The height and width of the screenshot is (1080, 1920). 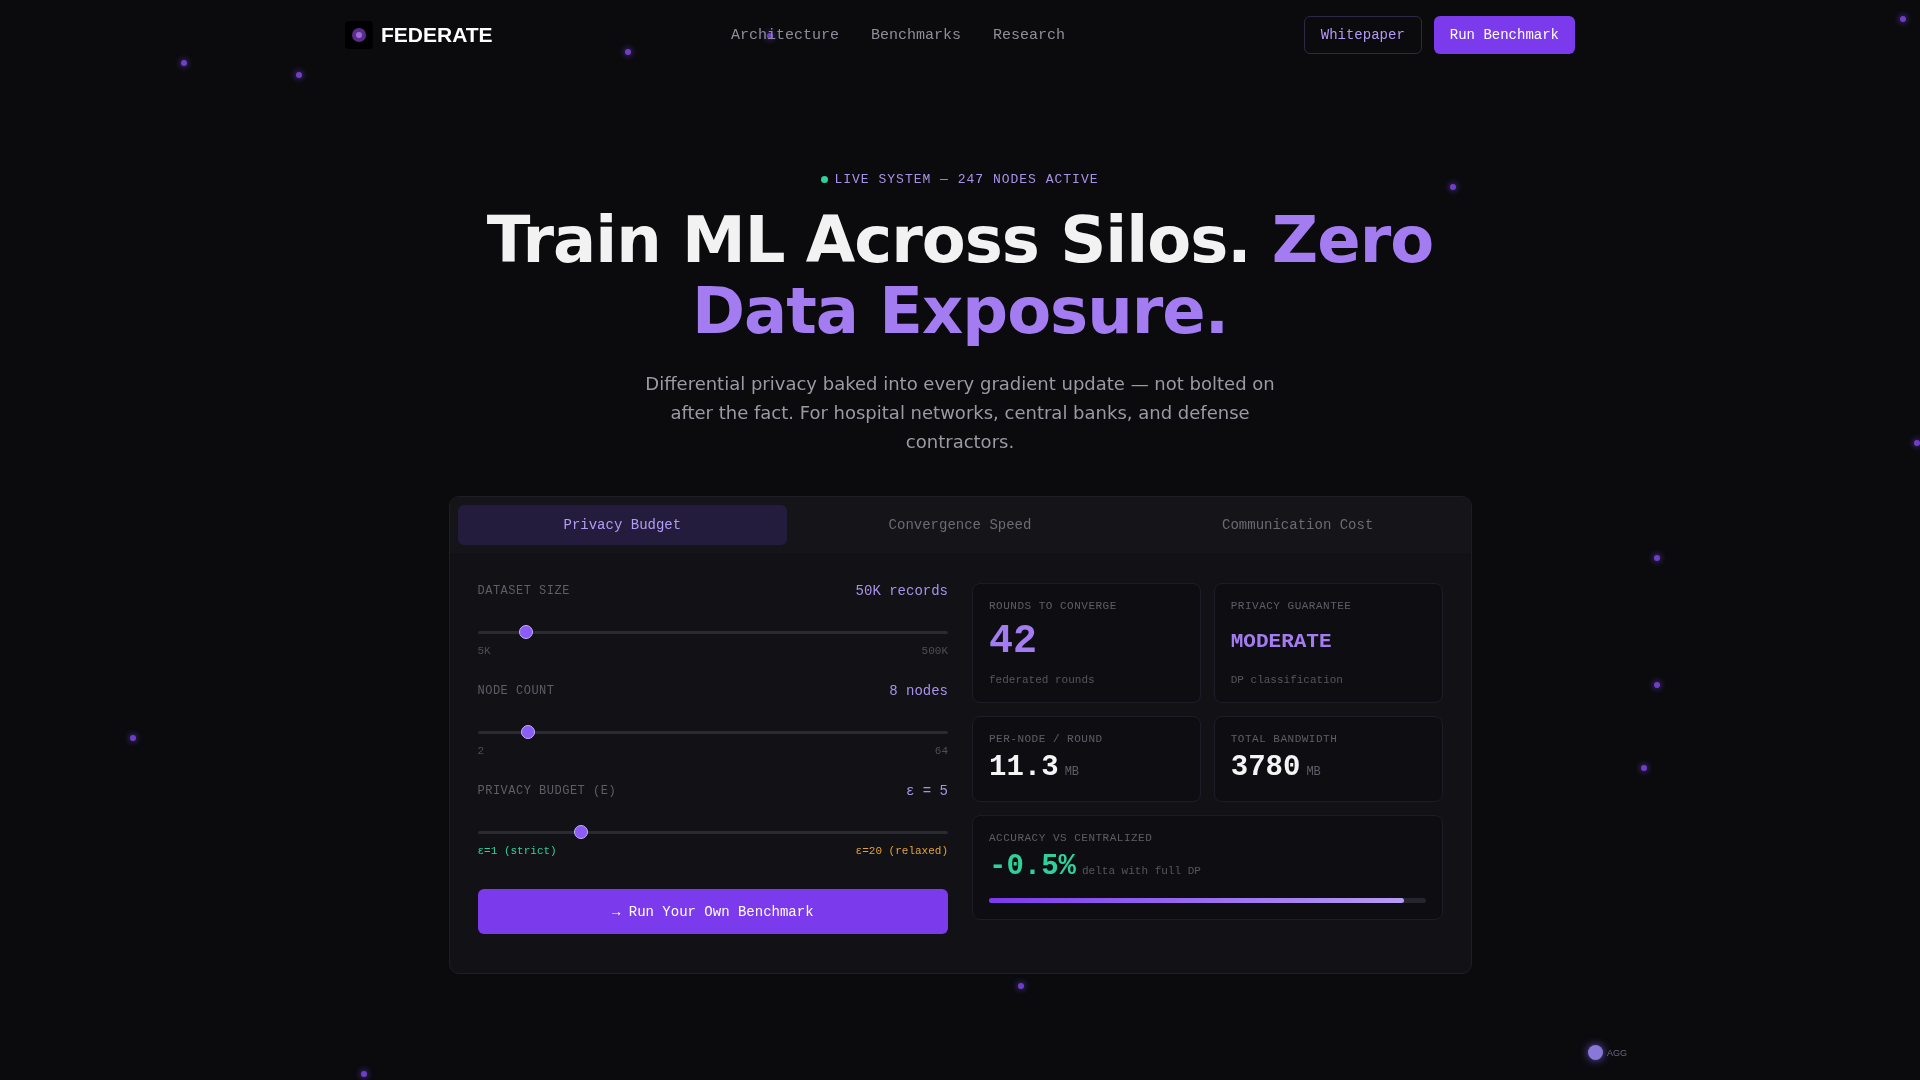 I want to click on slider-label: DATASET SIZE, so click(x=523, y=591).